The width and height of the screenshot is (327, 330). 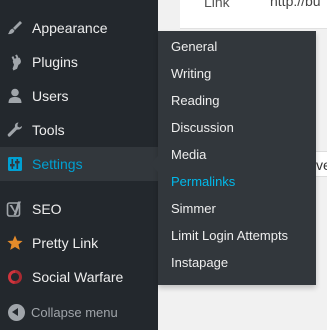 What do you see at coordinates (217, 5) in the screenshot?
I see `table-cell-link: Link` at bounding box center [217, 5].